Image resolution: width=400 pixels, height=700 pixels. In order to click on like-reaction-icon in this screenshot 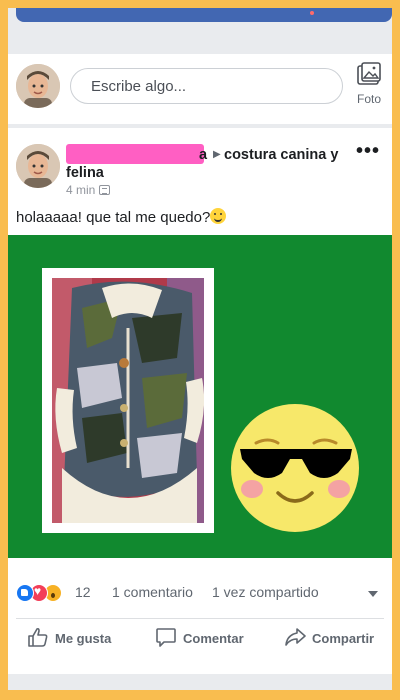, I will do `click(25, 593)`.